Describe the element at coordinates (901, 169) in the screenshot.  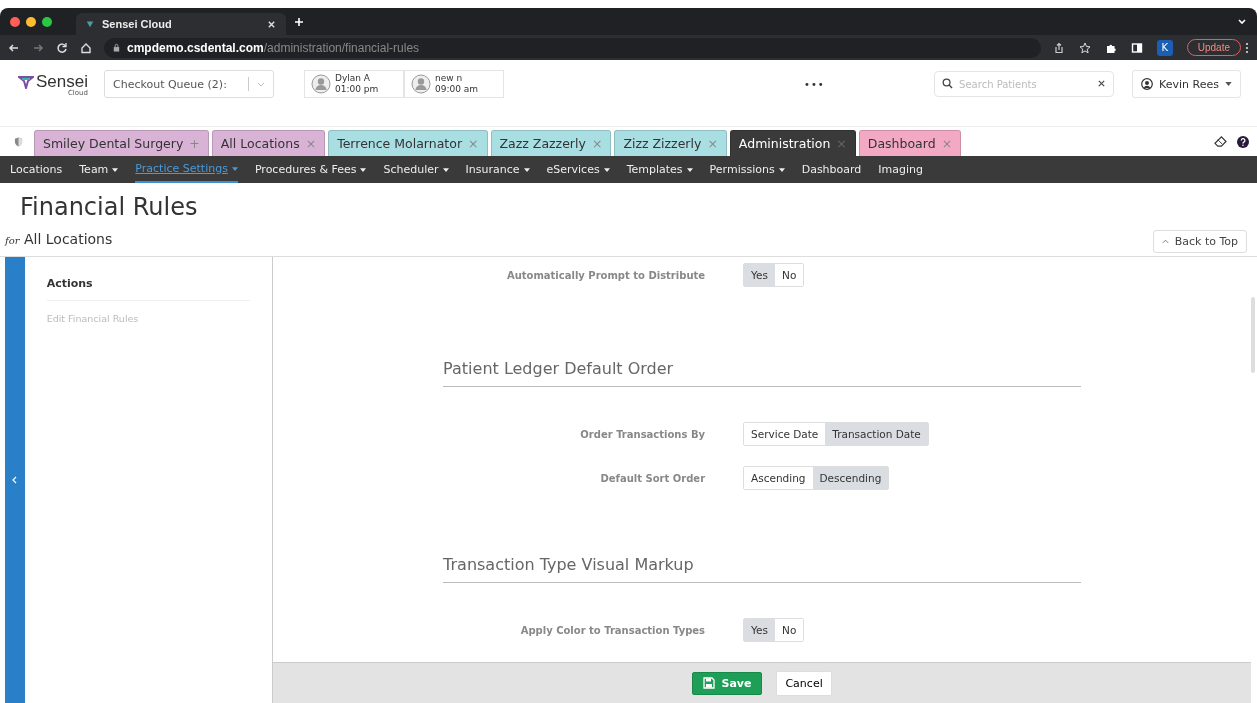
I see `nav-menu-item: Imaging` at that location.